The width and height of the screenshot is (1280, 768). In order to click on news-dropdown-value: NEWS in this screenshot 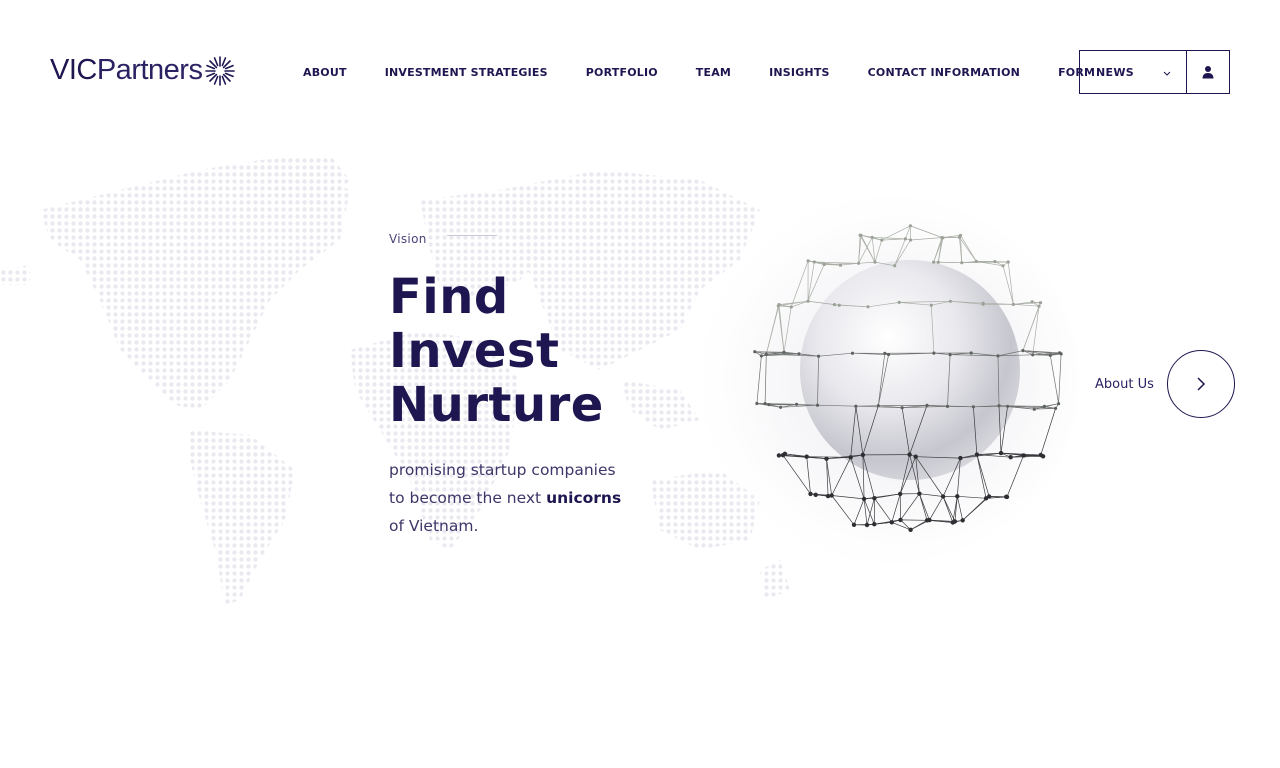, I will do `click(1115, 72)`.